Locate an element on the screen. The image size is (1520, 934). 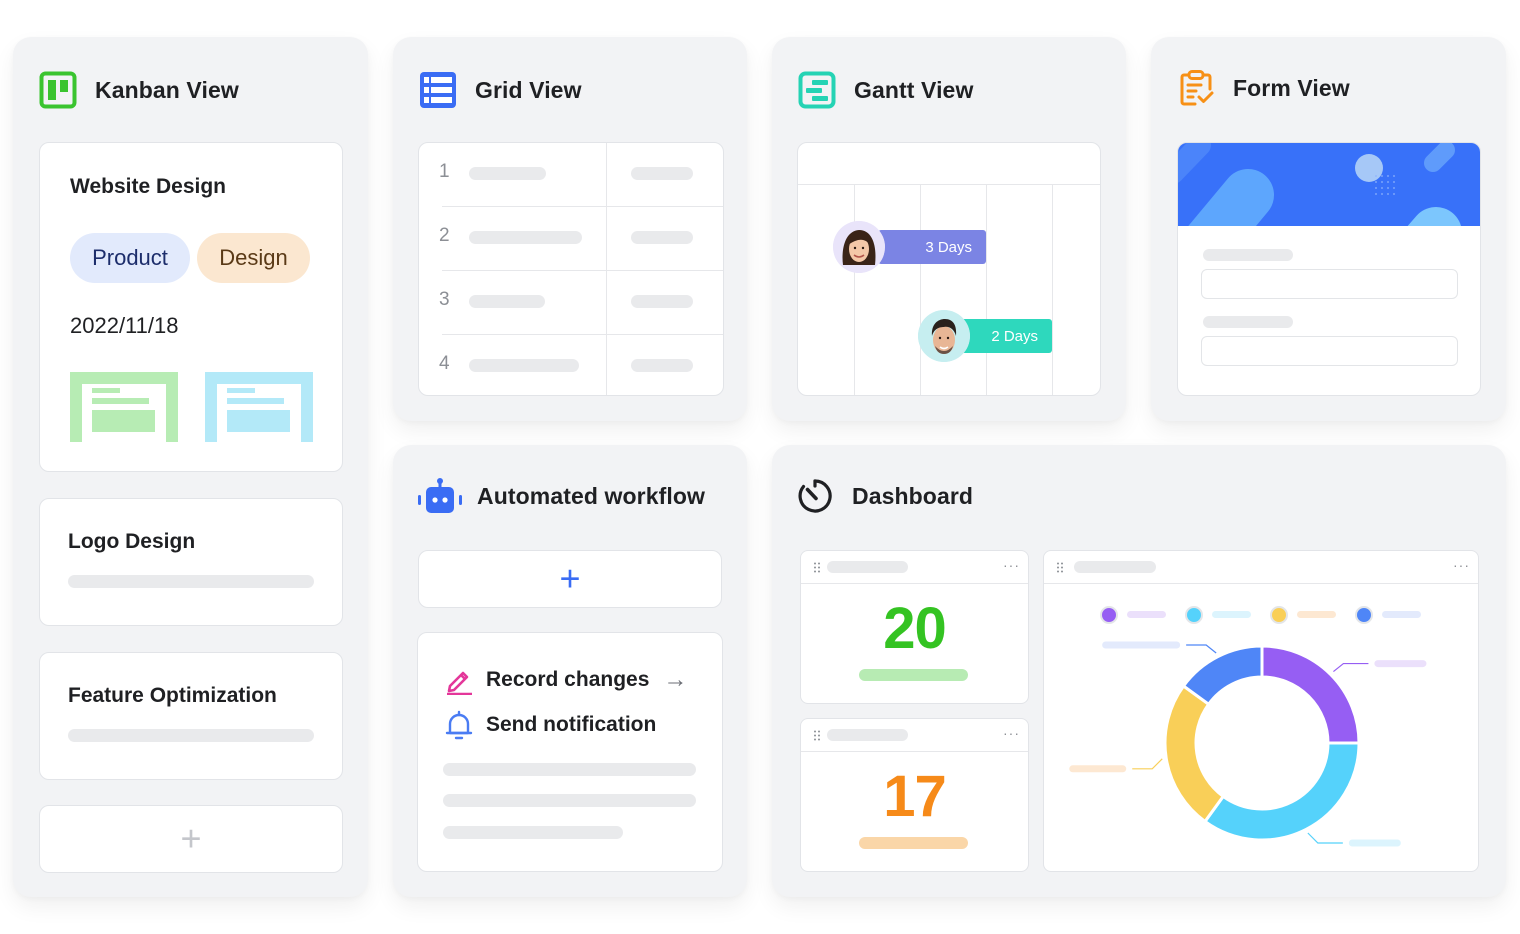
workflow-header: Automated workflow is located at coordinates (561, 496).